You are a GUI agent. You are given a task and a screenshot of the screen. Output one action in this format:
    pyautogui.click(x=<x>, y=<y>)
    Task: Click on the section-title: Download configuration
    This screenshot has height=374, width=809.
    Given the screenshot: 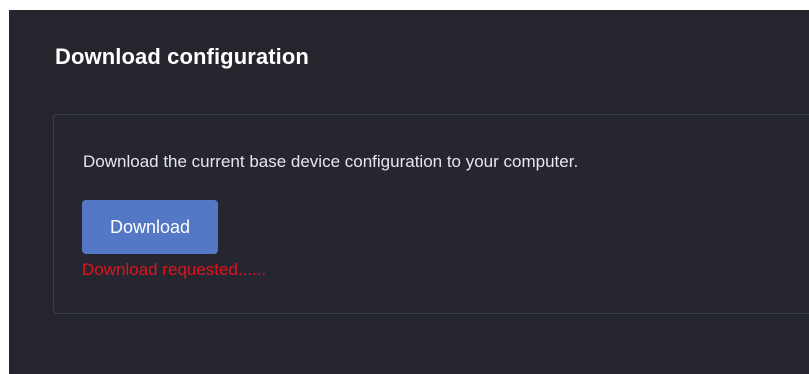 What is the action you would take?
    pyautogui.click(x=182, y=56)
    